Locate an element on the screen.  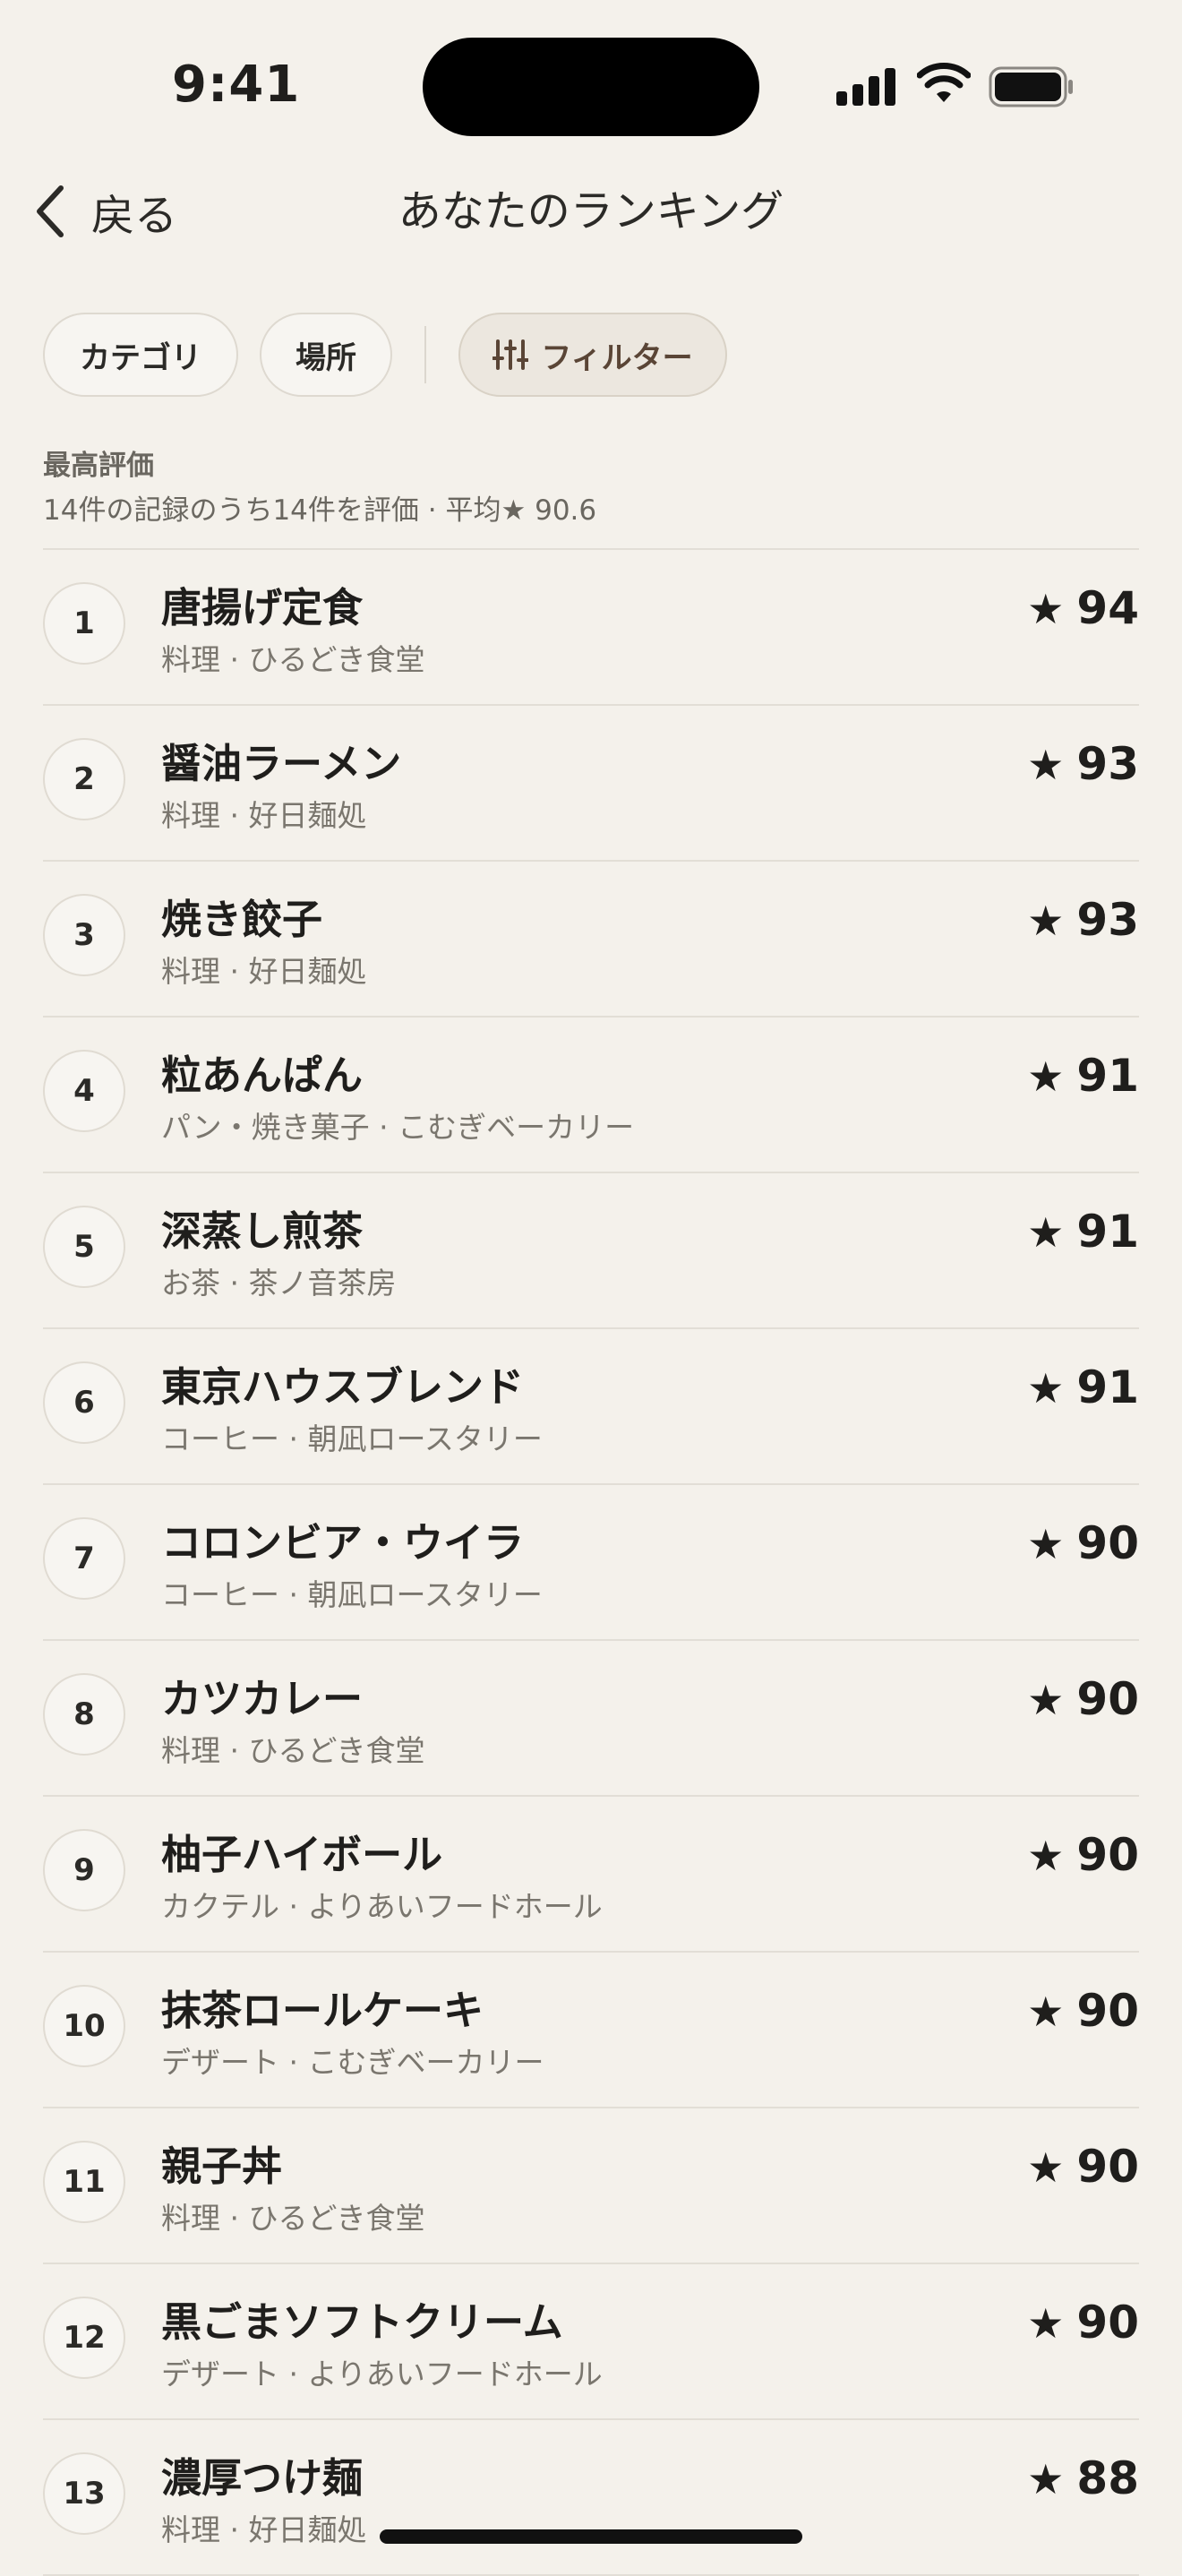
item-name: 親子丼 is located at coordinates (222, 2166).